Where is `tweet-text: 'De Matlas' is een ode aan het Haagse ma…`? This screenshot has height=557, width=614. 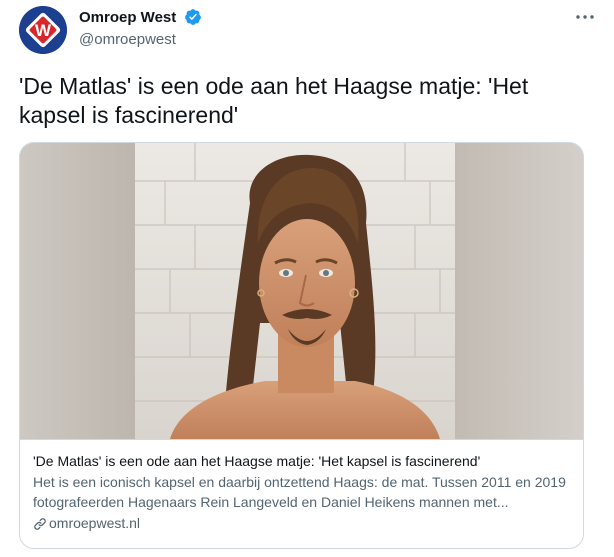 tweet-text: 'De Matlas' is een ode aan het Haagse ma… is located at coordinates (274, 100).